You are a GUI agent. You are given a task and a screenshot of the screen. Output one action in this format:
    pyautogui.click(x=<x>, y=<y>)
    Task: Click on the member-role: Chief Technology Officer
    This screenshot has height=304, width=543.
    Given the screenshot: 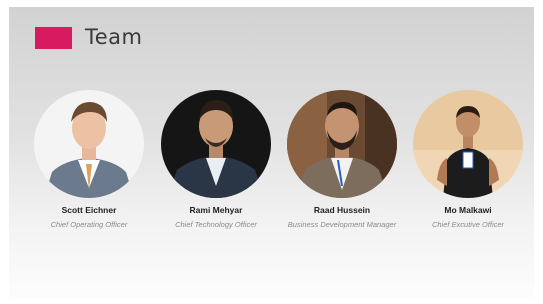 What is the action you would take?
    pyautogui.click(x=216, y=224)
    